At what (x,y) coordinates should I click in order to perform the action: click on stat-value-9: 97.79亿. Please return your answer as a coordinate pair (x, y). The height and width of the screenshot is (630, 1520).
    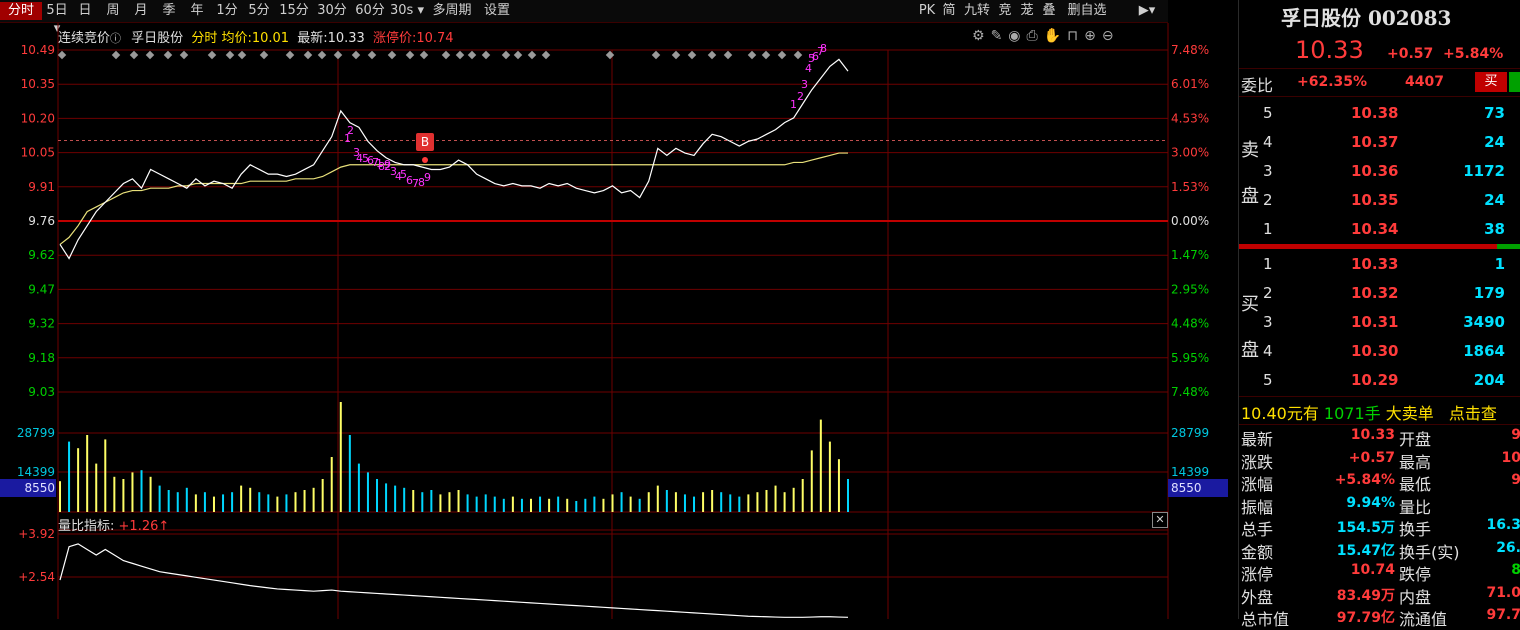
    Looking at the image, I should click on (1365, 618).